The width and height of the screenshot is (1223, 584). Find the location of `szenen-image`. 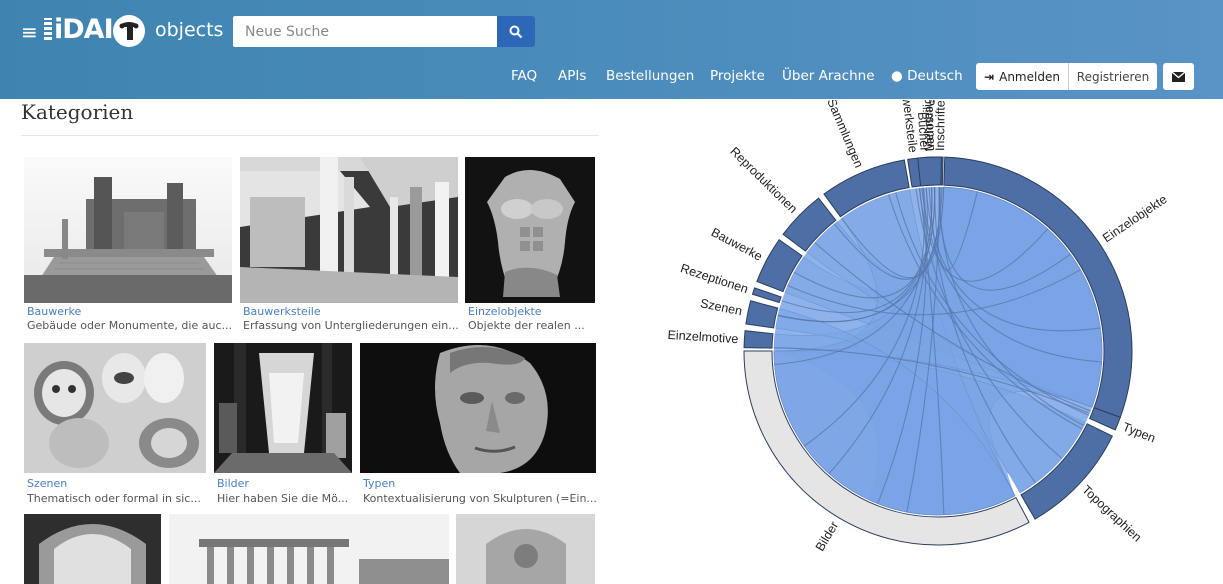

szenen-image is located at coordinates (115, 408).